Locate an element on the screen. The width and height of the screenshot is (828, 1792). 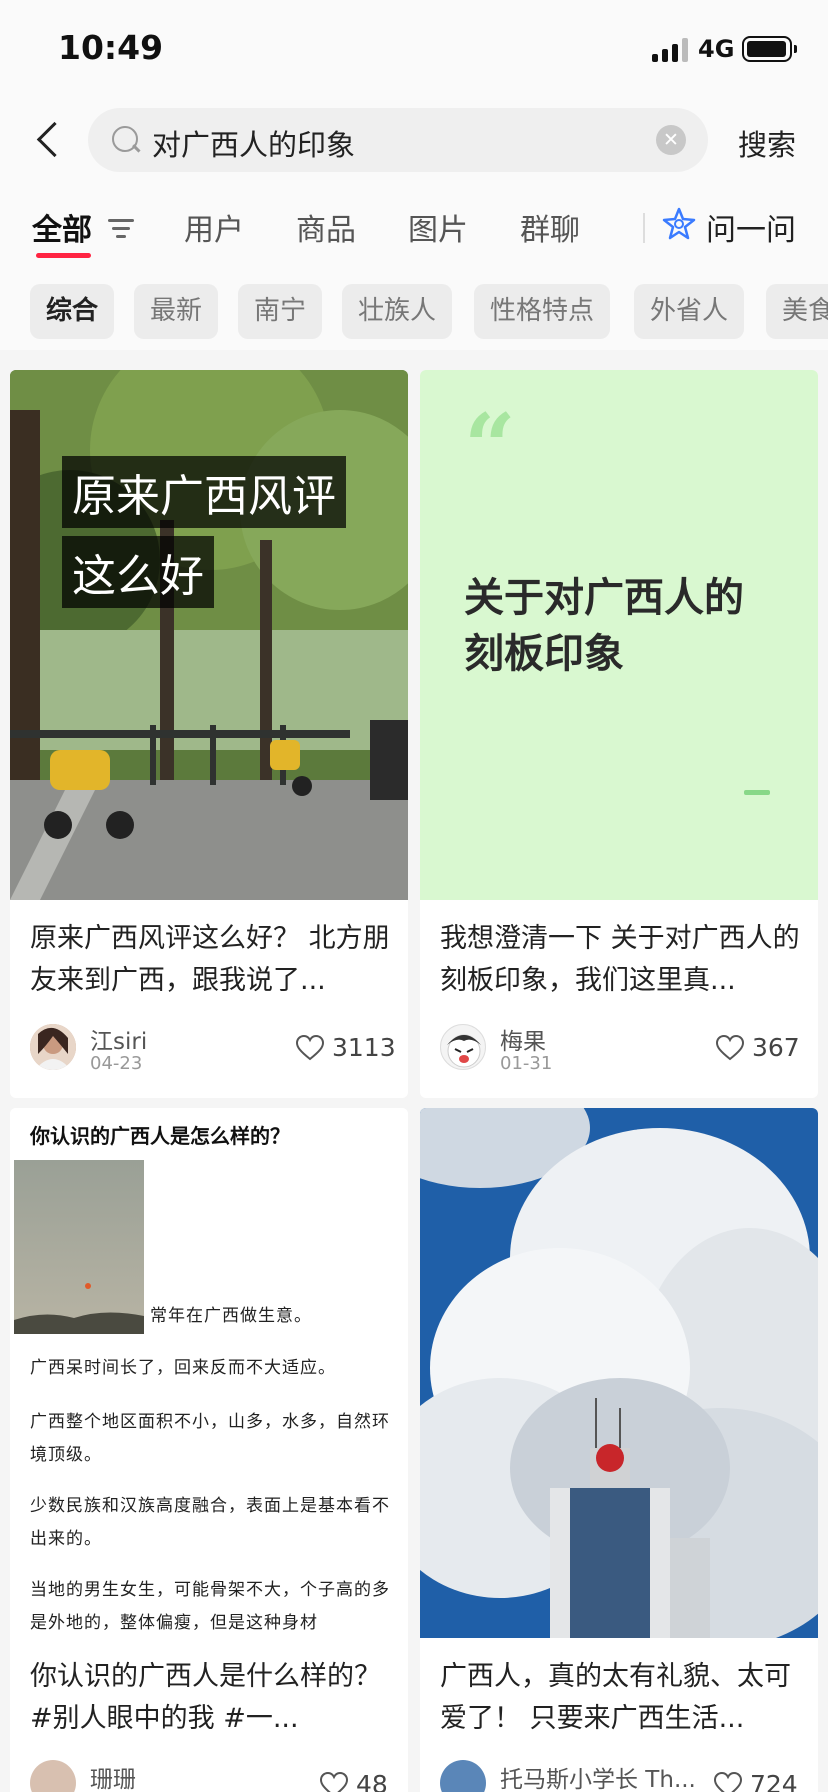
search-icon is located at coordinates (126, 140).